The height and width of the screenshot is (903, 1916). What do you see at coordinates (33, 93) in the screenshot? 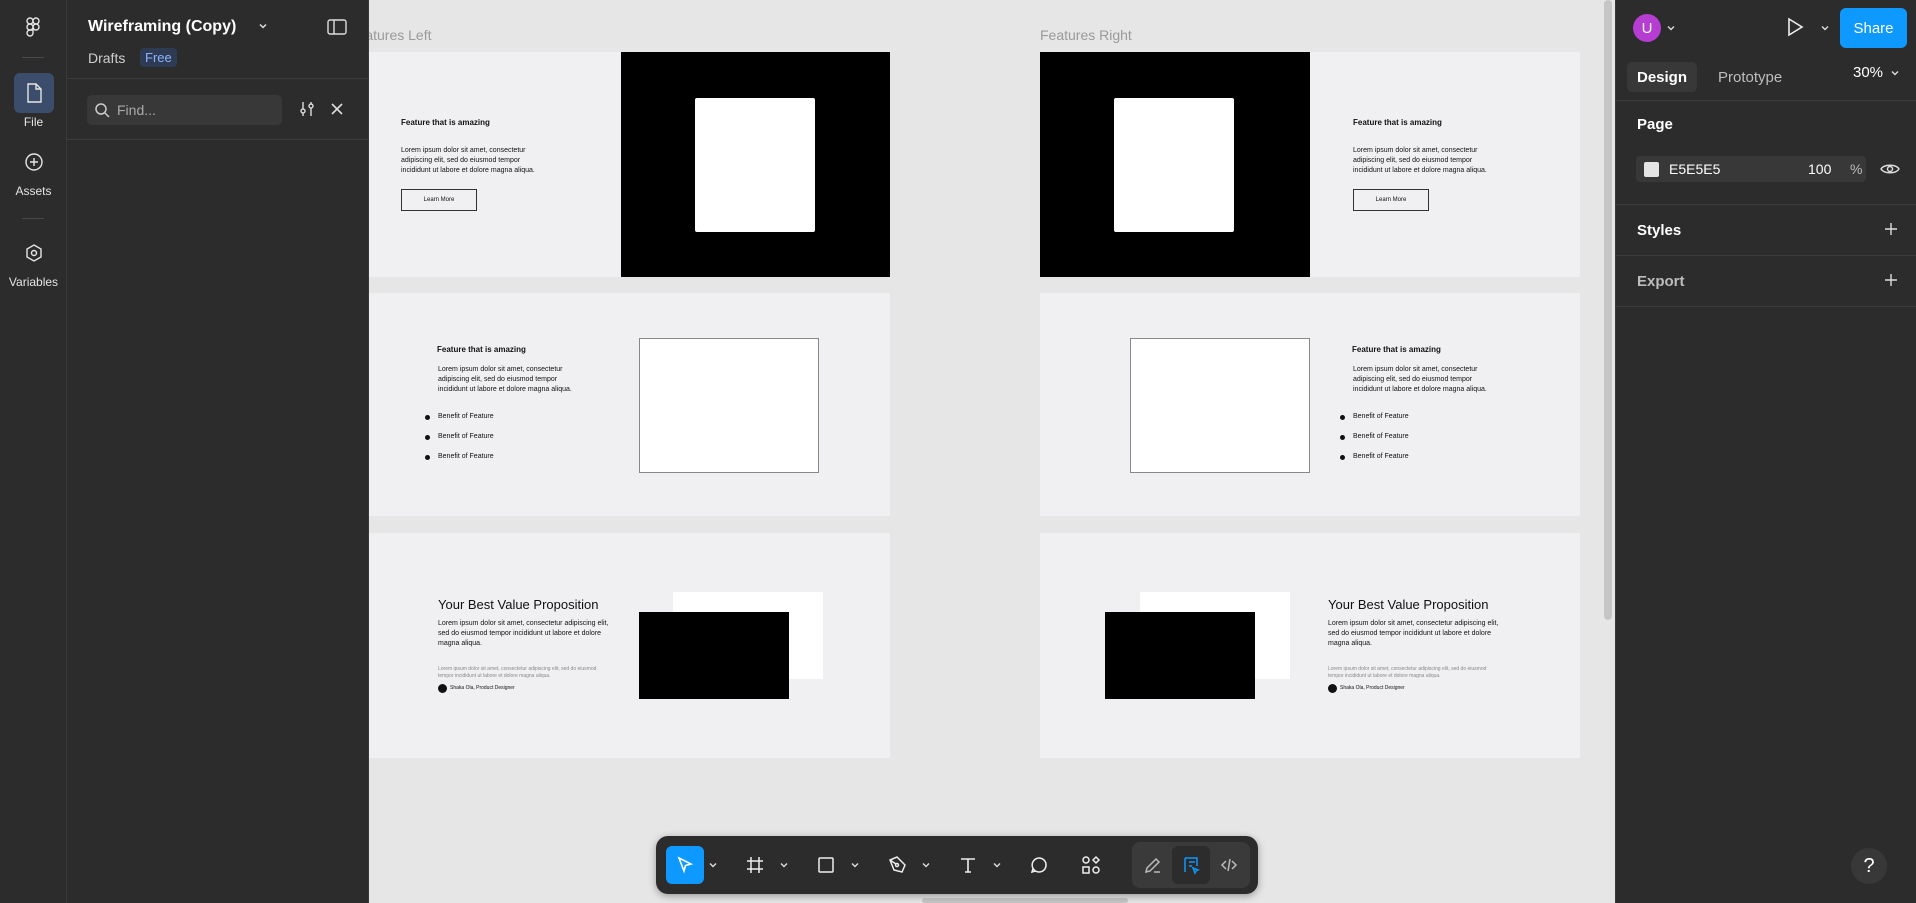
I see `file-icon` at bounding box center [33, 93].